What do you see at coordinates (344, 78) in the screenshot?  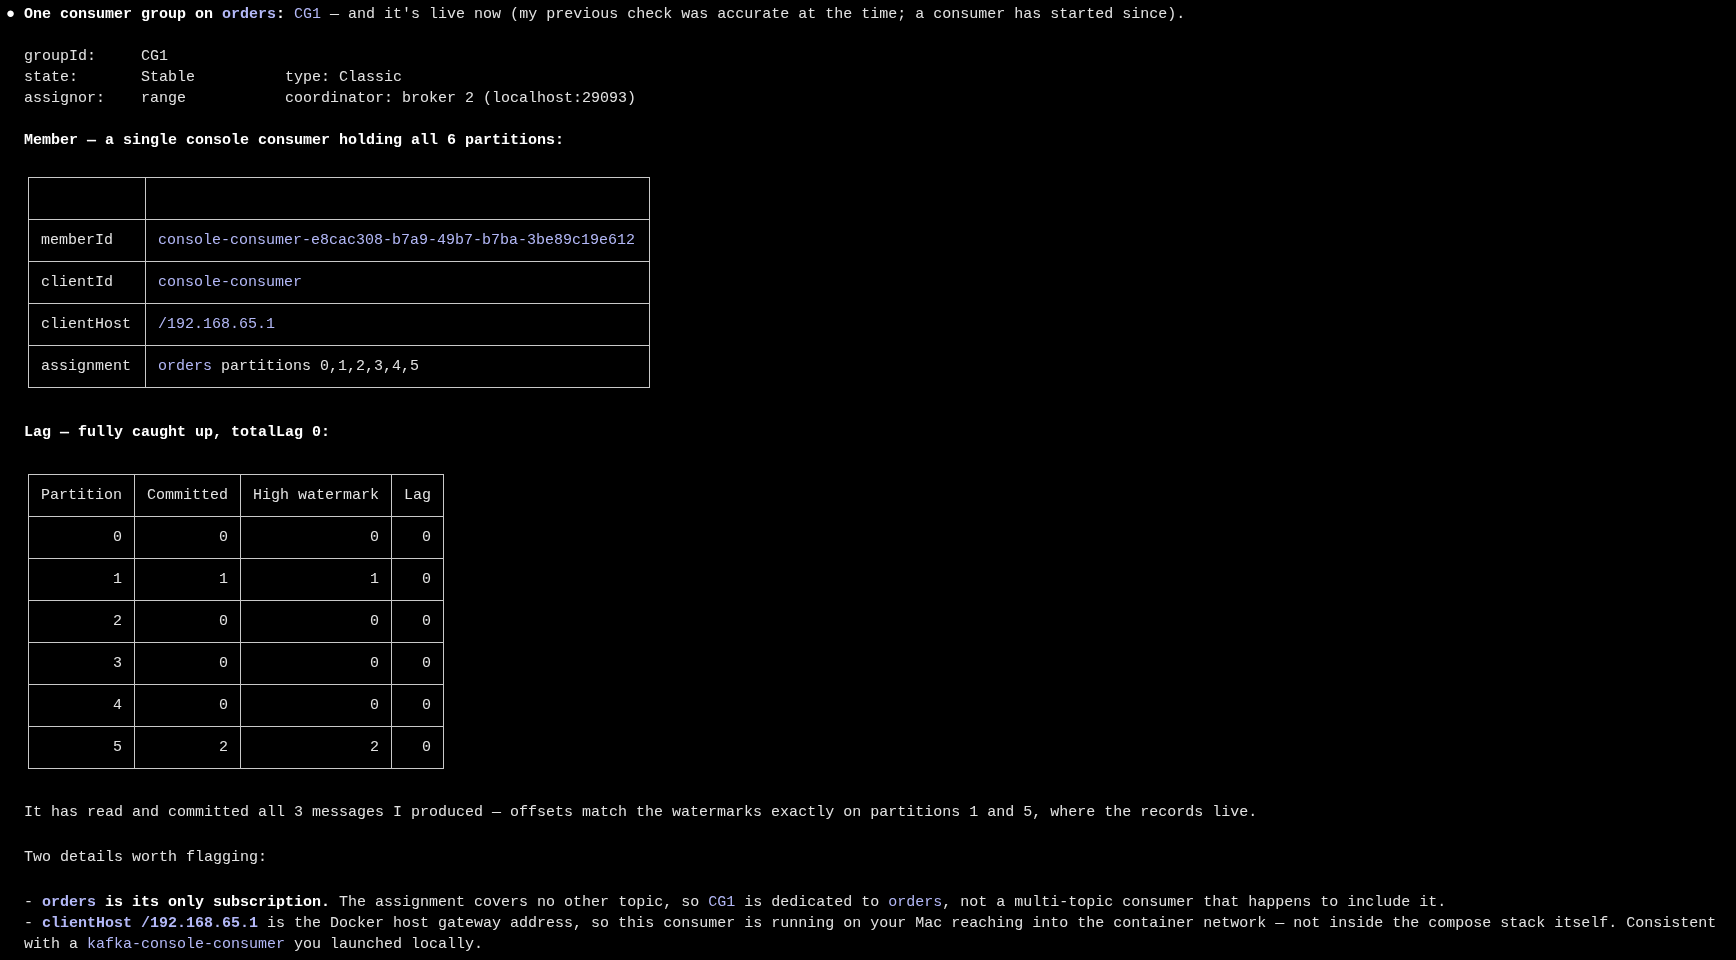 I see `field-extra: type: Classic` at bounding box center [344, 78].